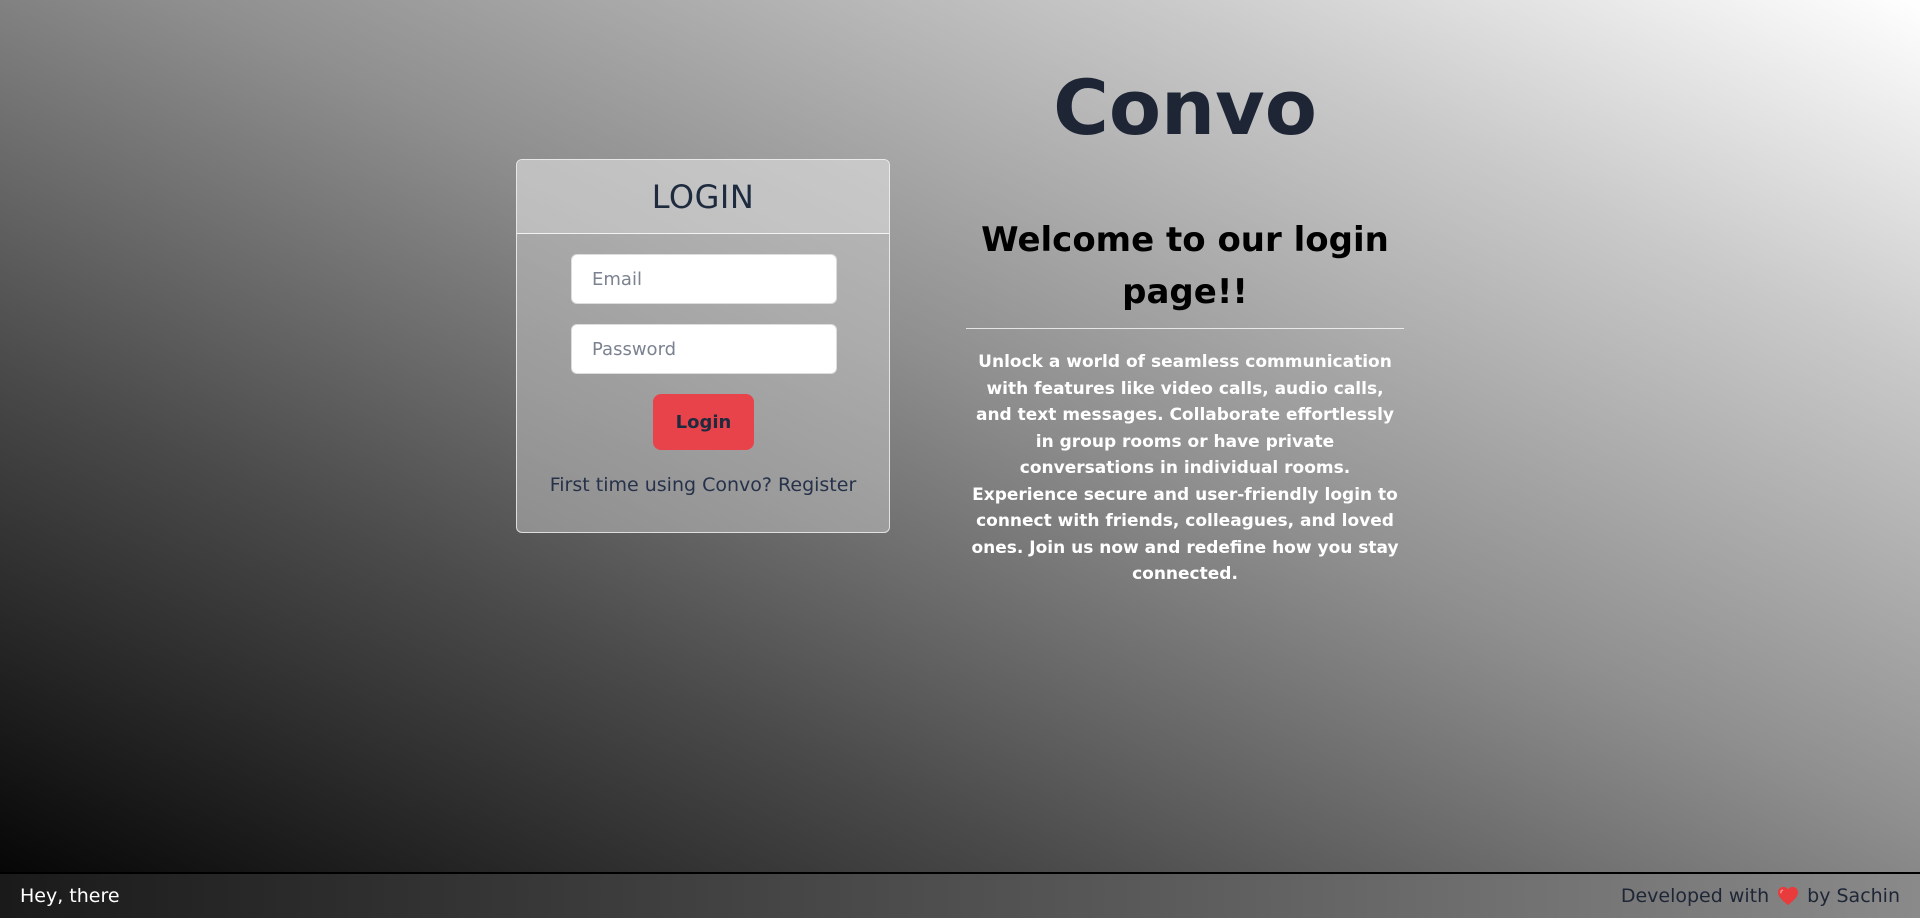 This screenshot has width=1920, height=918. I want to click on footer-credit-prefix: Developed with, so click(1695, 896).